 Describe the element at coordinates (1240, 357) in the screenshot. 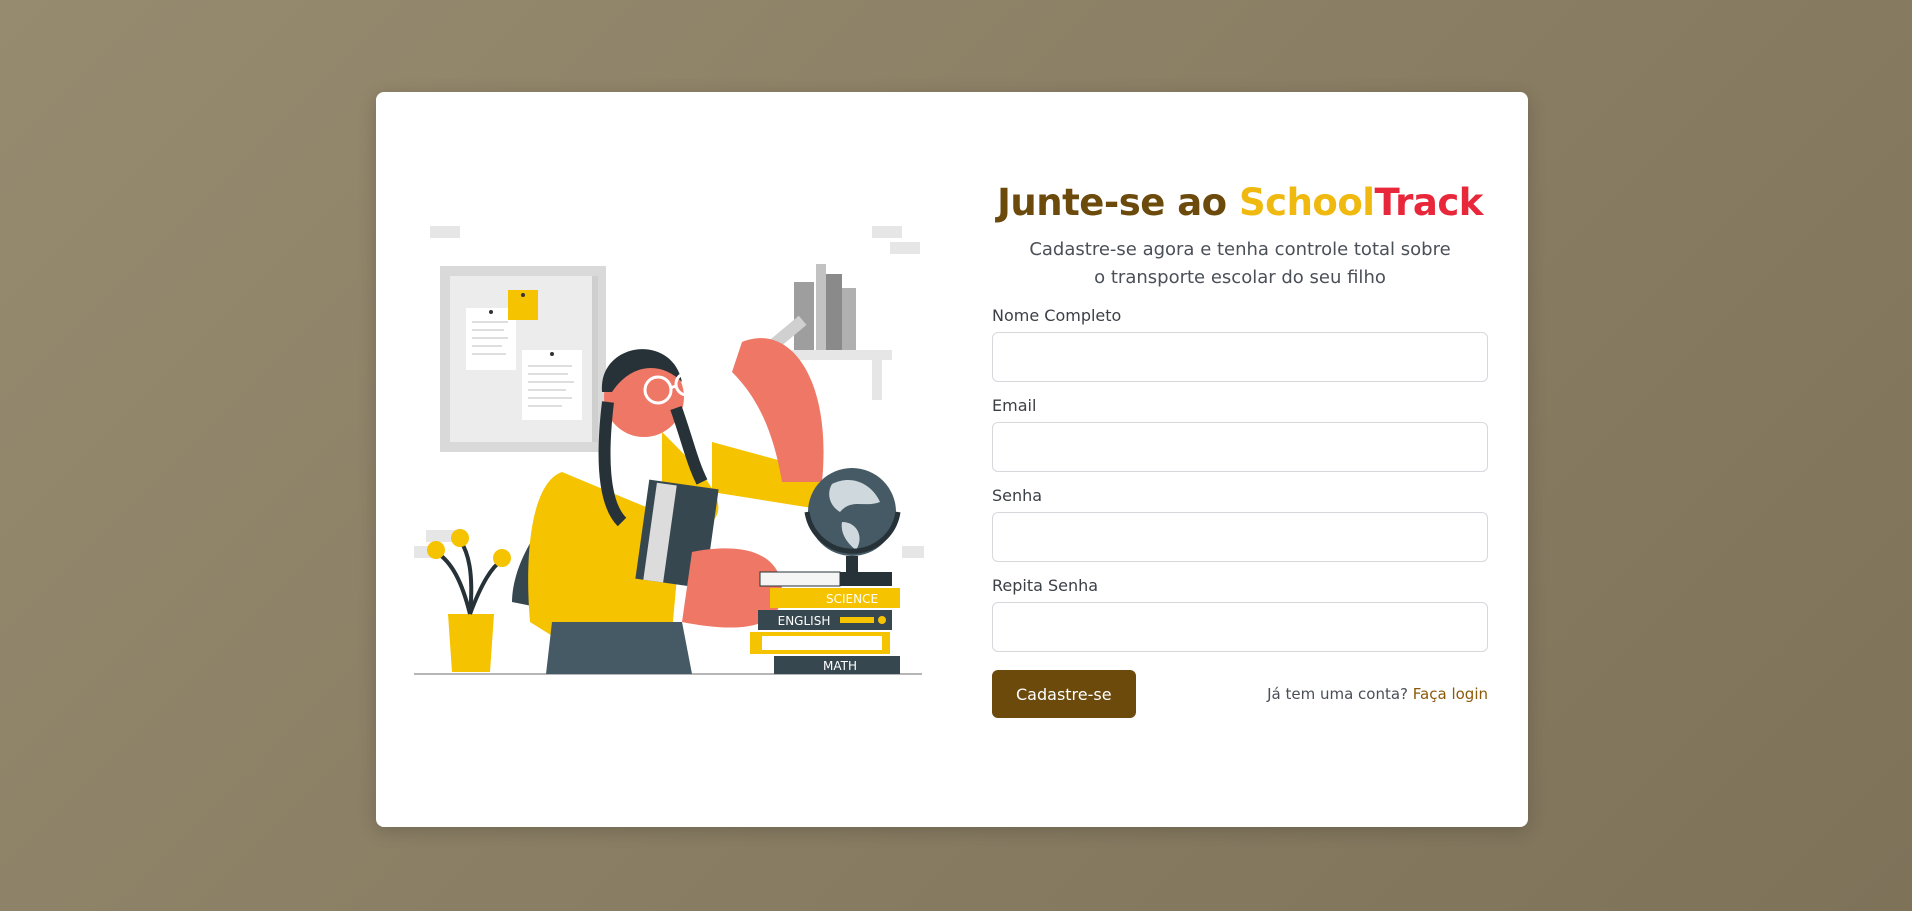

I see `full-name-input` at that location.